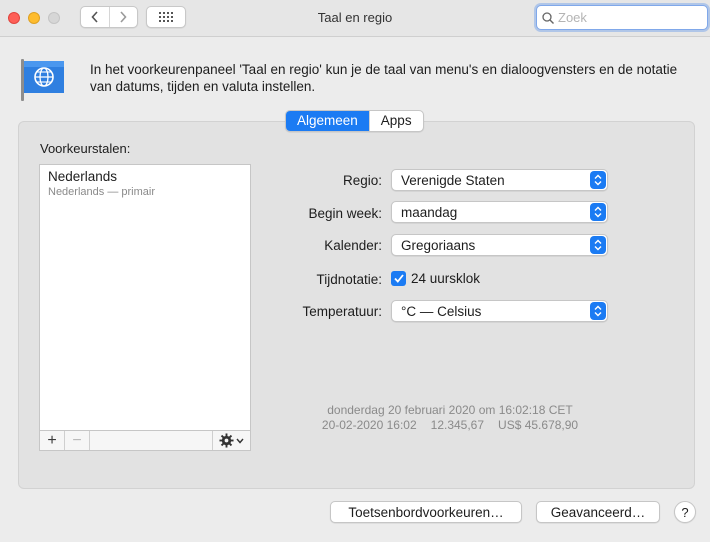 The height and width of the screenshot is (542, 710). I want to click on navigation-buttons, so click(109, 17).